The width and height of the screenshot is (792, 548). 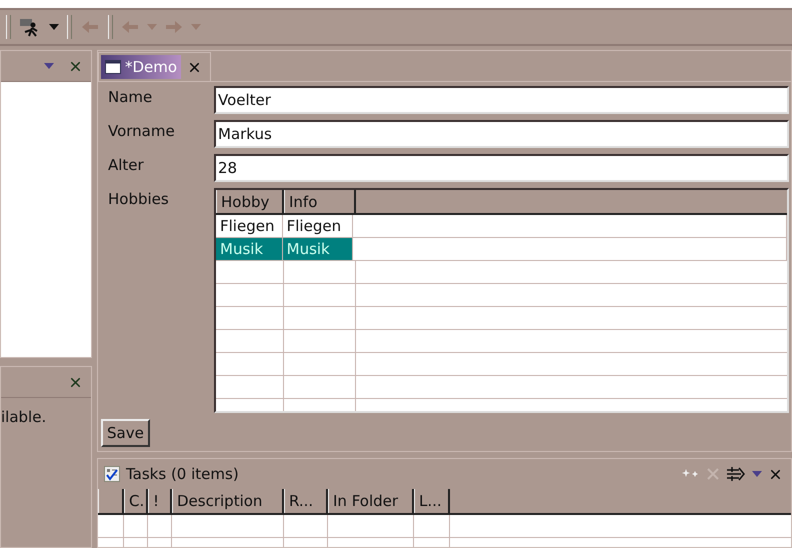 I want to click on save-button: Save, so click(x=125, y=433).